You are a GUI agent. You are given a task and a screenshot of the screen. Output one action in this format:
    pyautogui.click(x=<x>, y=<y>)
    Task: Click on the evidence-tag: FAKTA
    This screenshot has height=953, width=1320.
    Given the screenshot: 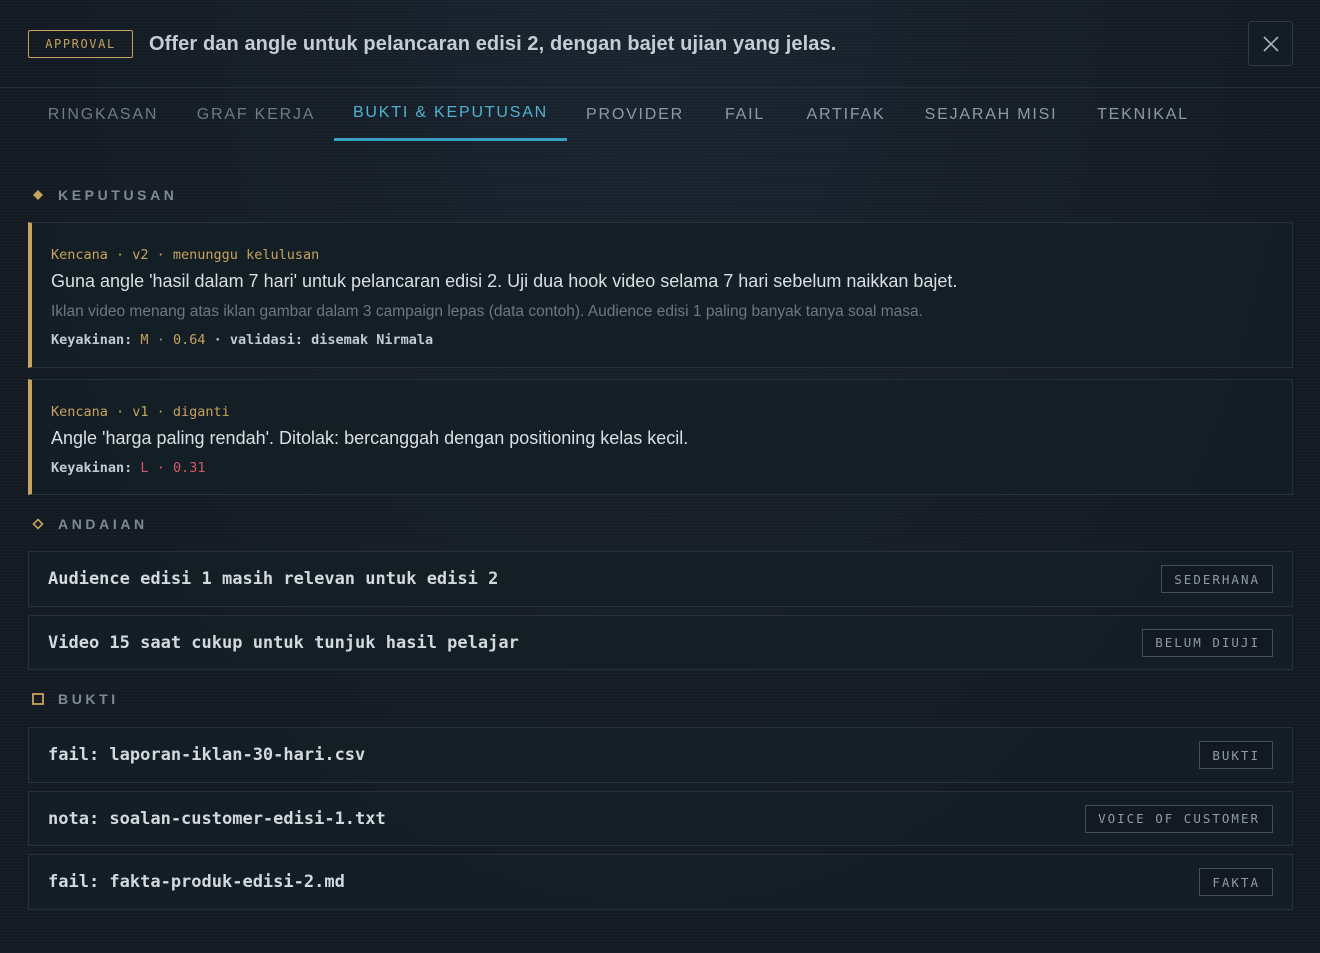 What is the action you would take?
    pyautogui.click(x=1236, y=882)
    